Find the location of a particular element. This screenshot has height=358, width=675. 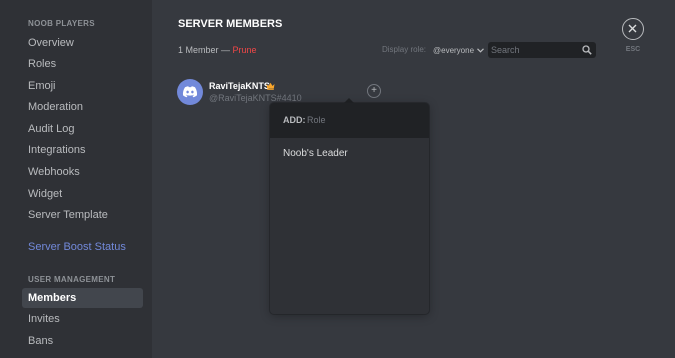

member-tag: @RaviTejaKNTS#4410 is located at coordinates (255, 98).